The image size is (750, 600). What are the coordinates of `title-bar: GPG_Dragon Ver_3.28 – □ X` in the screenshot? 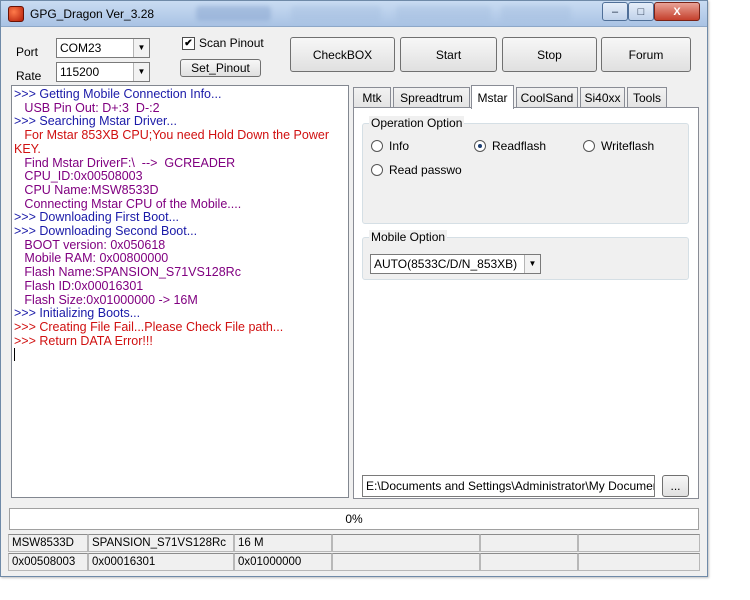 It's located at (354, 14).